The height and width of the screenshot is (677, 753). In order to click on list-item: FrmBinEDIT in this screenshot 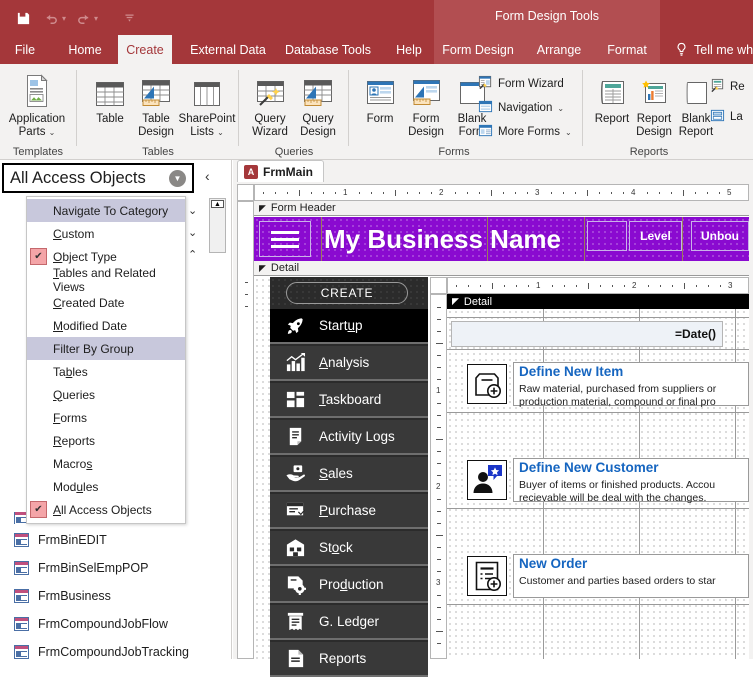, I will do `click(104, 540)`.